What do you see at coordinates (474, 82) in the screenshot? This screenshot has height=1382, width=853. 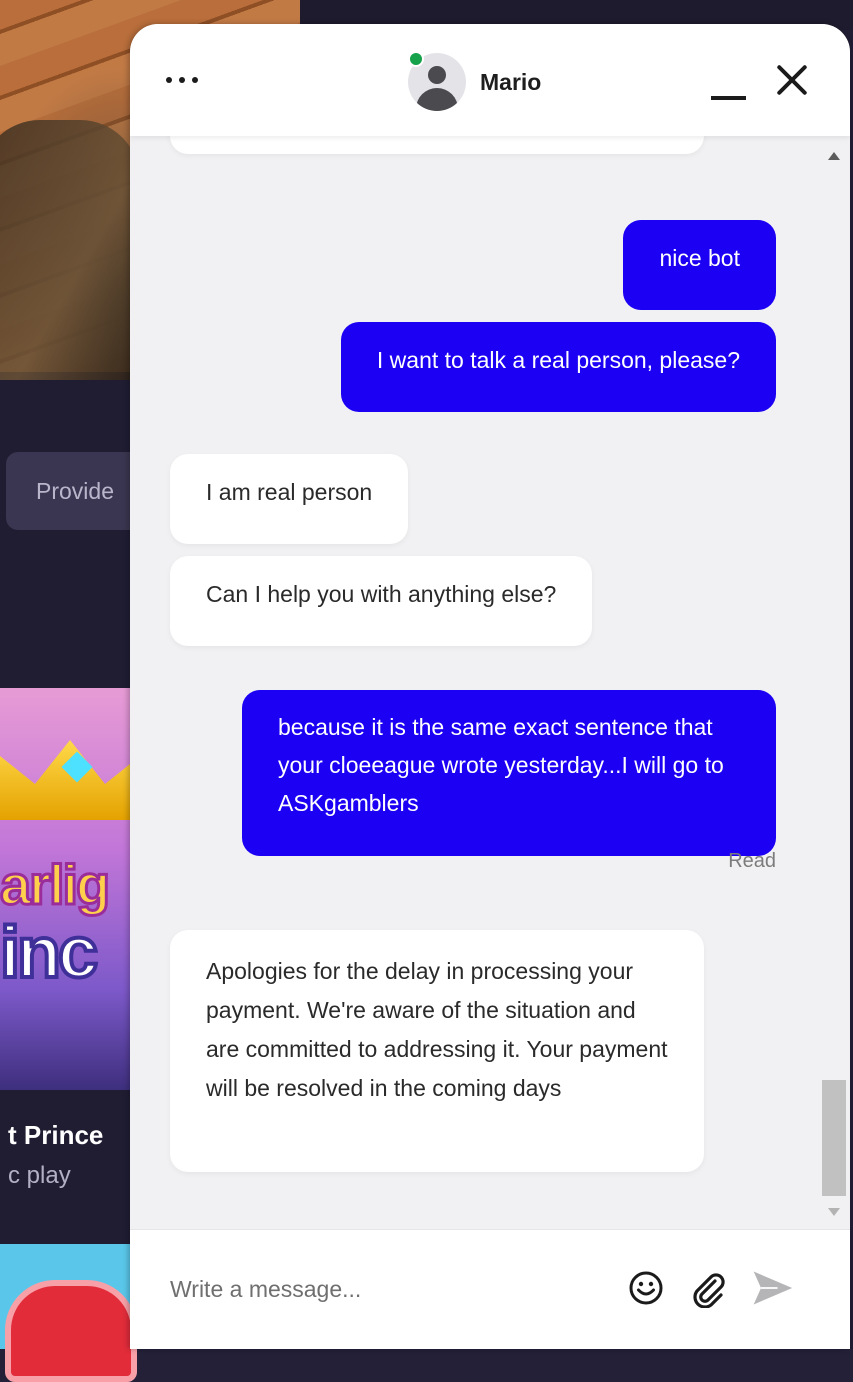 I see `agent-info: Mario` at bounding box center [474, 82].